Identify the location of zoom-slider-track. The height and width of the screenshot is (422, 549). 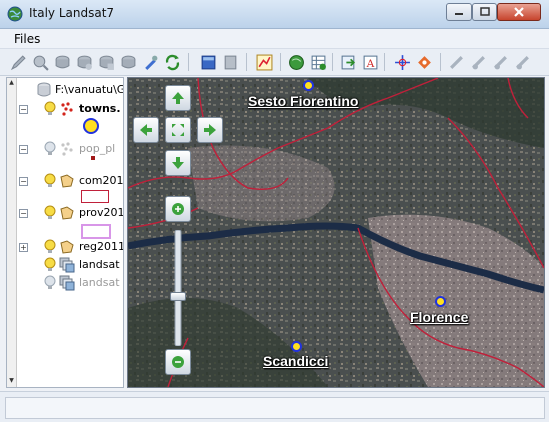
(178, 288).